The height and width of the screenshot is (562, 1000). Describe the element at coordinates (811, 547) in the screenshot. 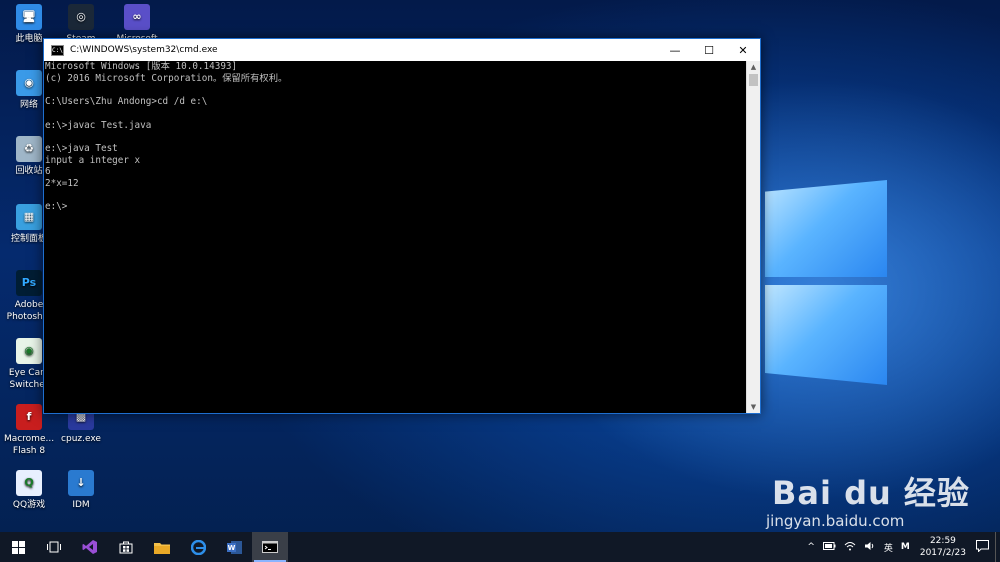

I see `tray-chevron-icon: ^` at that location.